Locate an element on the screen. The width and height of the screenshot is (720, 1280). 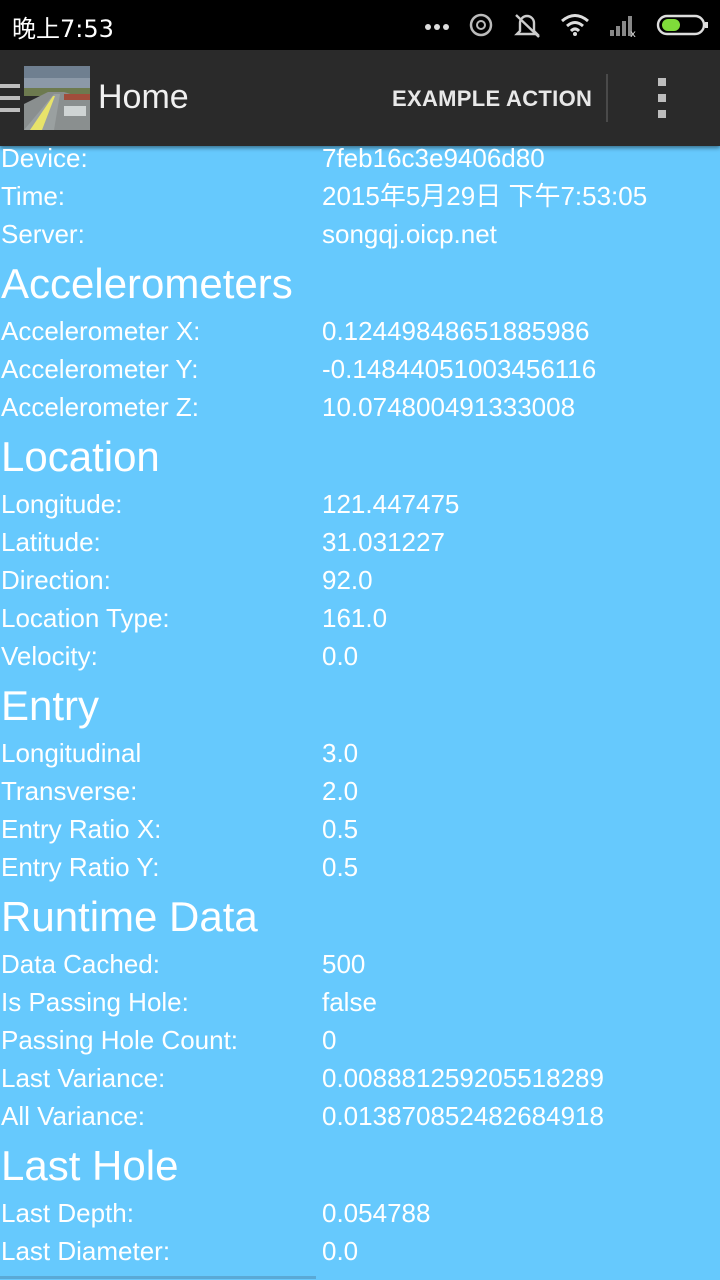
location-type-value: 161.0 is located at coordinates (355, 618).